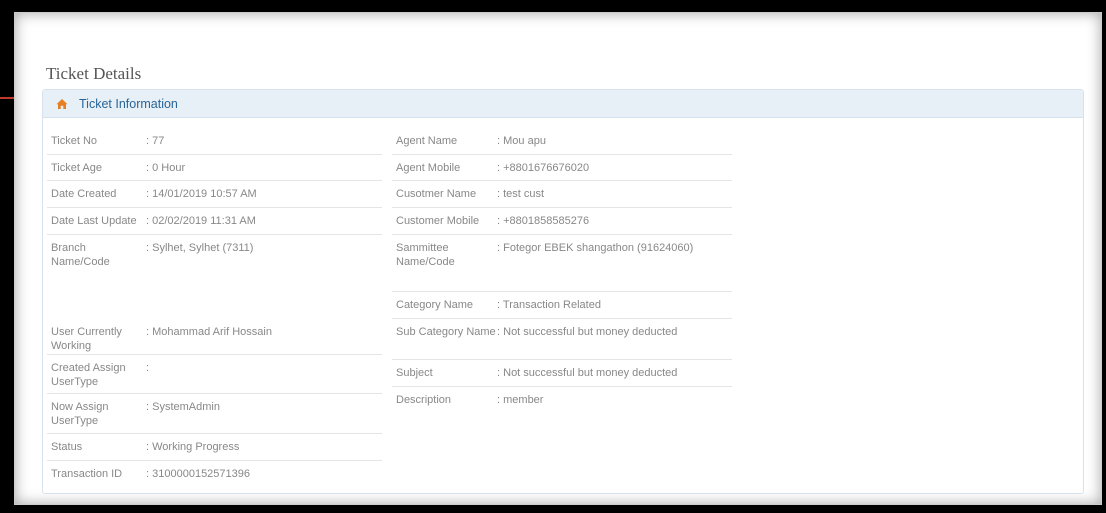 The height and width of the screenshot is (513, 1106). What do you see at coordinates (80, 414) in the screenshot?
I see `field-label: Now Assign UserType` at bounding box center [80, 414].